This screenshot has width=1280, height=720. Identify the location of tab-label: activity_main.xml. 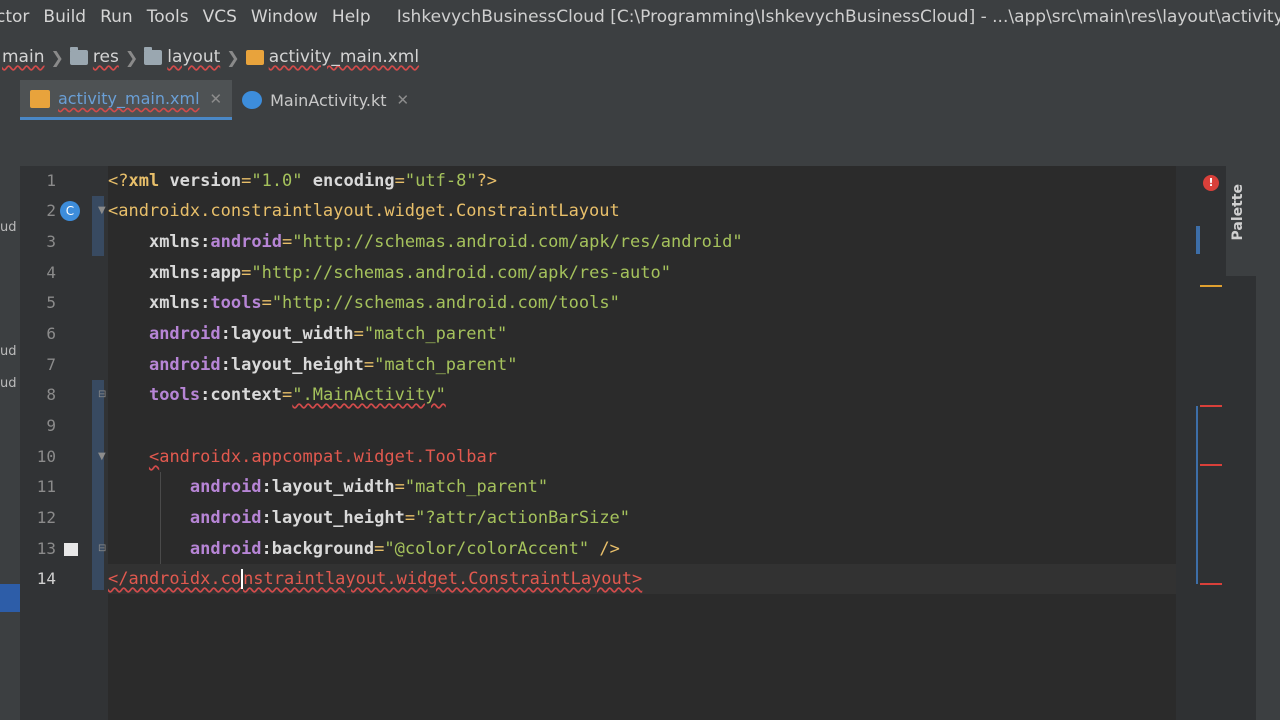
(129, 98).